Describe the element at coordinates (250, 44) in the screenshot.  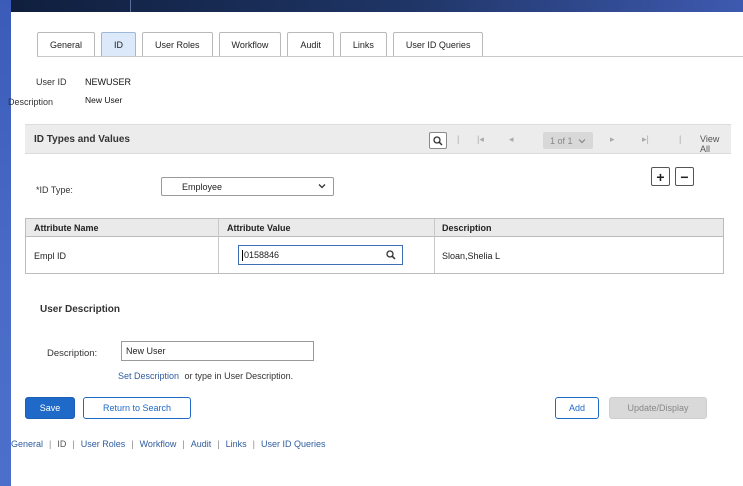
I see `tab-workflow: Workflow` at that location.